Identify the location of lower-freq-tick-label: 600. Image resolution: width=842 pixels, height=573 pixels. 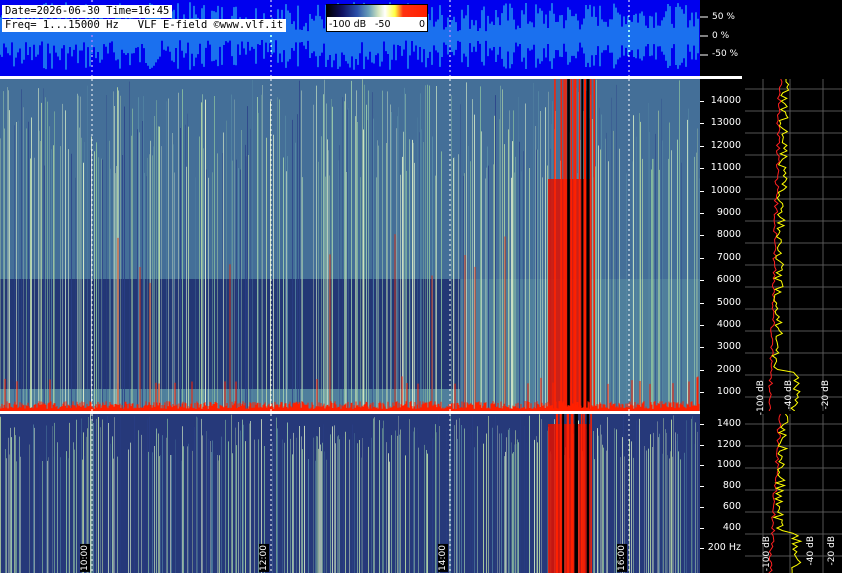
(731, 506).